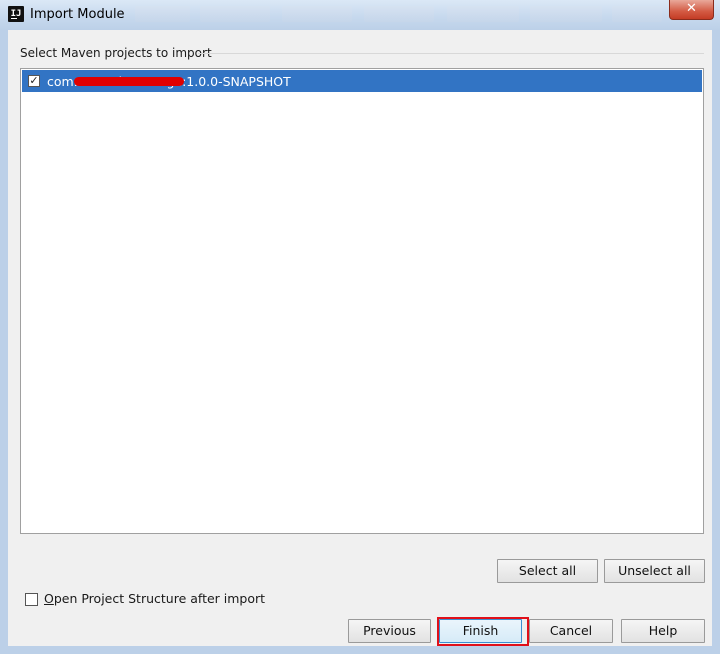 This screenshot has height=654, width=720. Describe the element at coordinates (571, 631) in the screenshot. I see `cancel-button: Cancel` at that location.